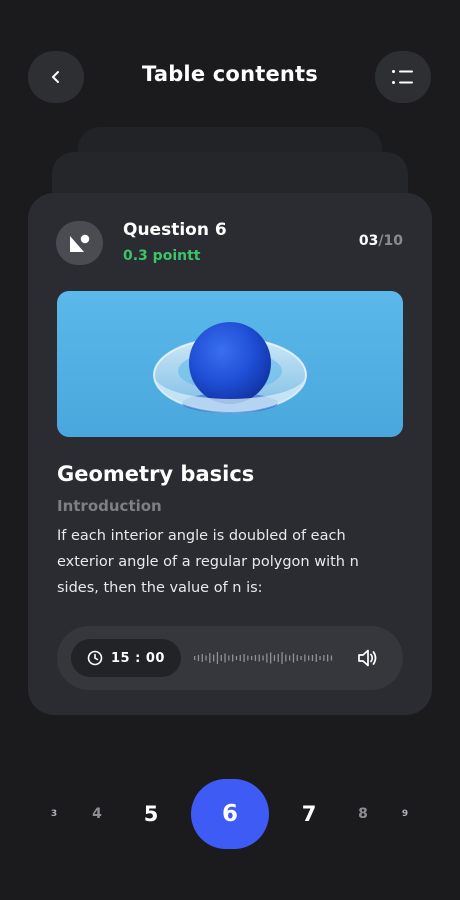 This screenshot has width=460, height=900. I want to click on timer-text: 15 : 00, so click(138, 658).